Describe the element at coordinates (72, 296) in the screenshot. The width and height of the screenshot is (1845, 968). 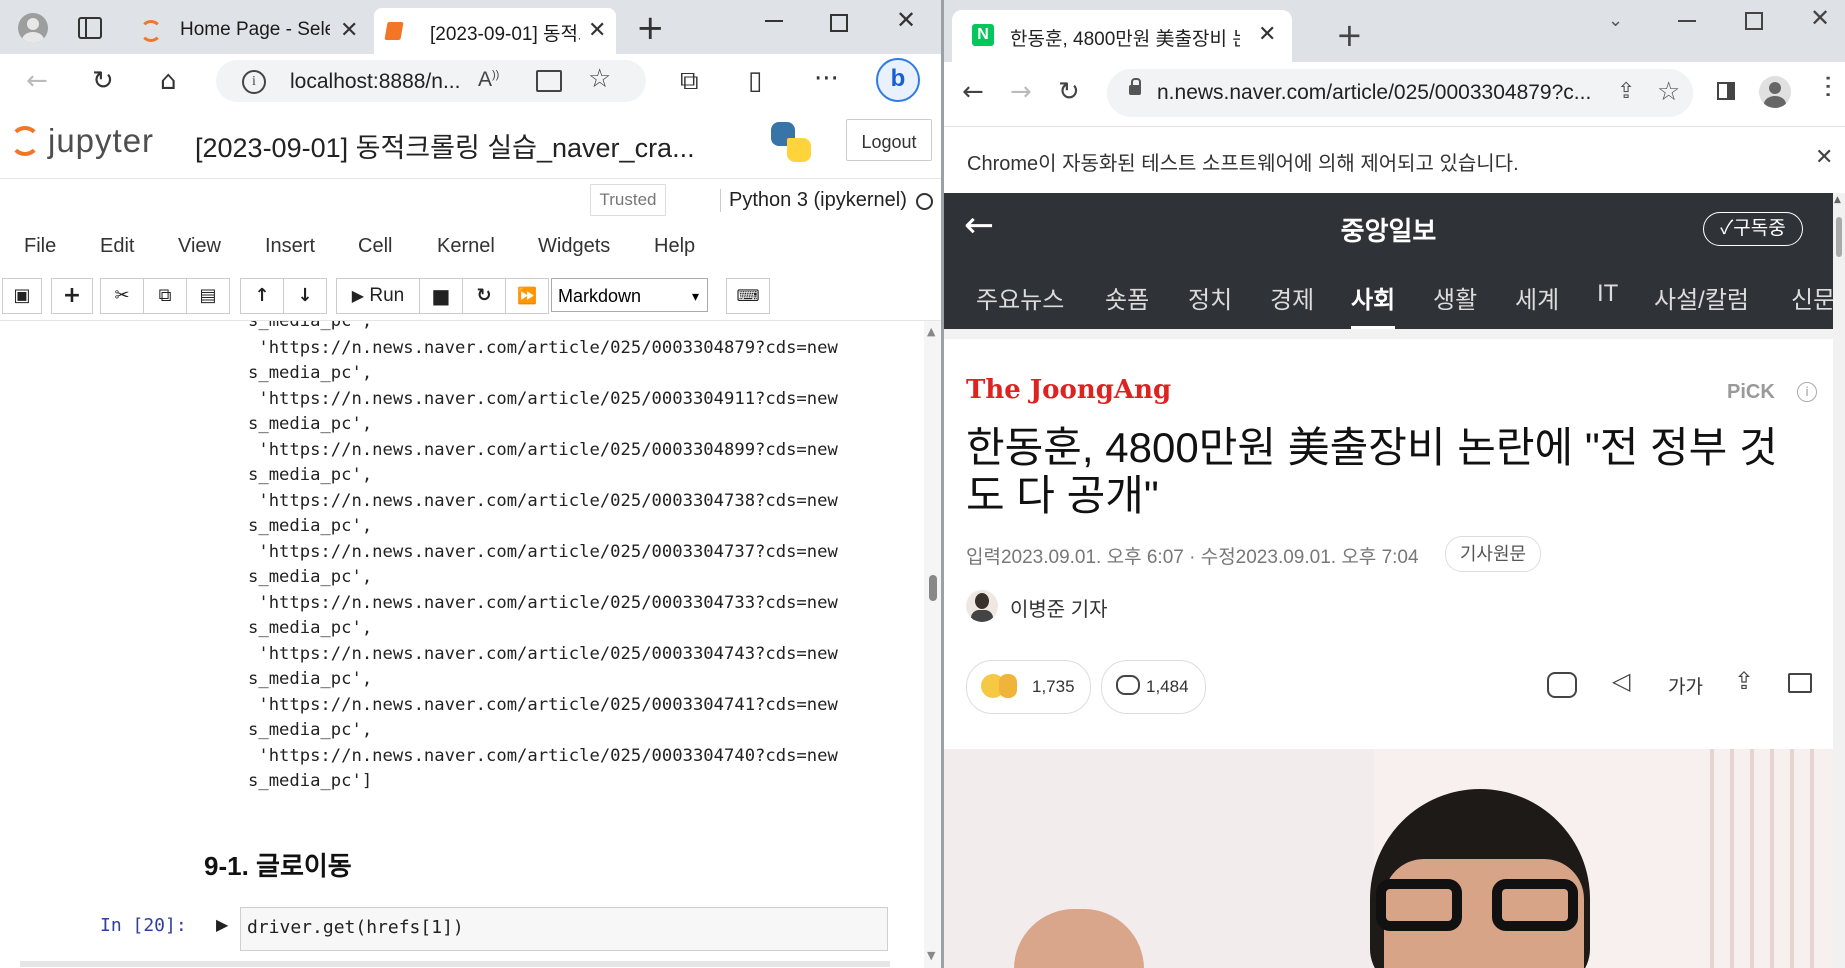
I see `insert-cell-icon: +` at that location.